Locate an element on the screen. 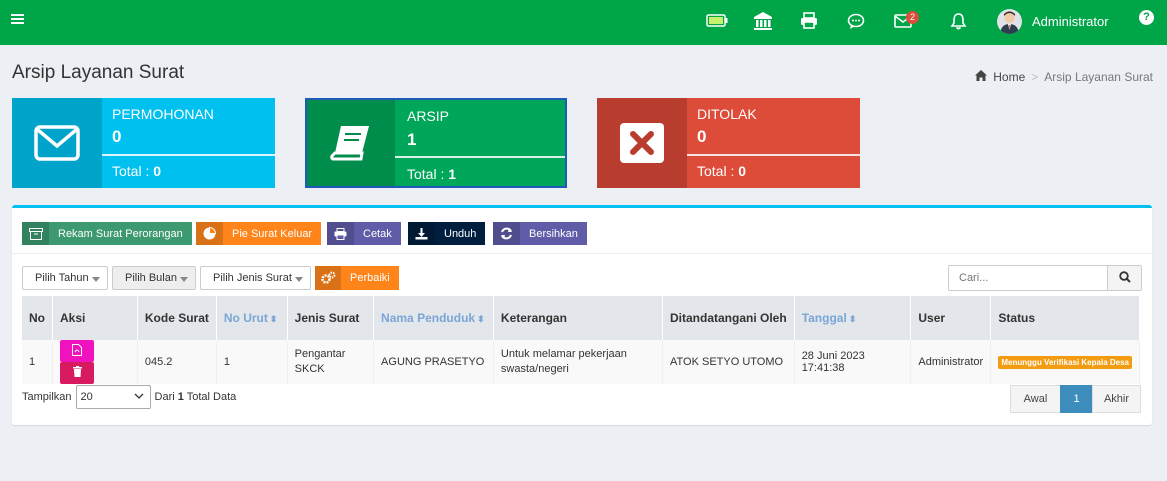 The height and width of the screenshot is (481, 1167). cell-nama-penduduk: AGUNG PRASETYO is located at coordinates (433, 362).